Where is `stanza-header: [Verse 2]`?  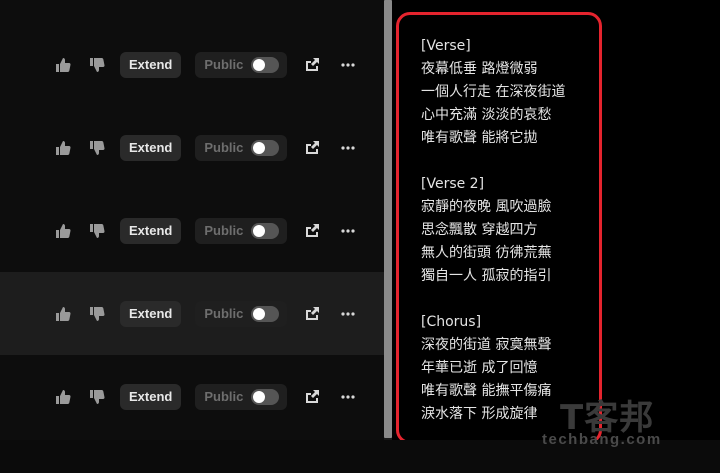
stanza-header: [Verse 2] is located at coordinates (453, 184).